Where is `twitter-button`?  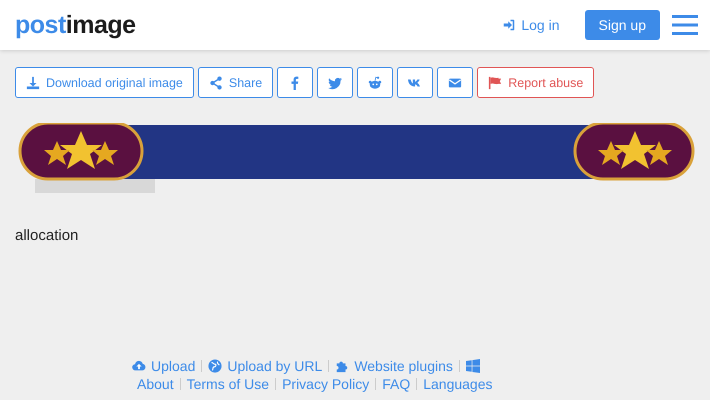
twitter-button is located at coordinates (335, 82).